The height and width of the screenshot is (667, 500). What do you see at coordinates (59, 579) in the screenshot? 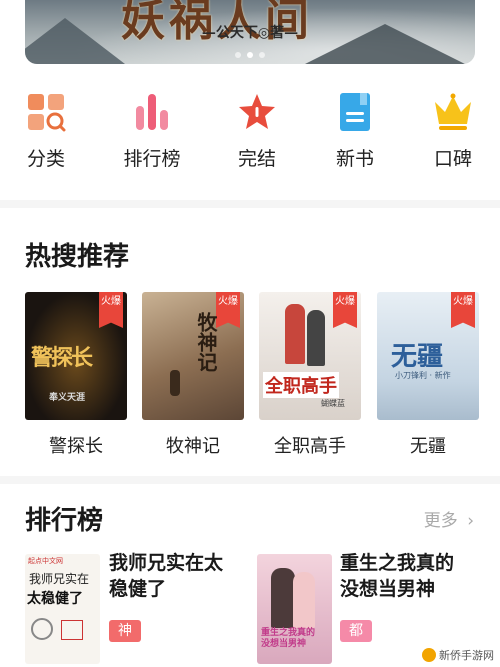
I see `cover-title: 我师兄实在` at bounding box center [59, 579].